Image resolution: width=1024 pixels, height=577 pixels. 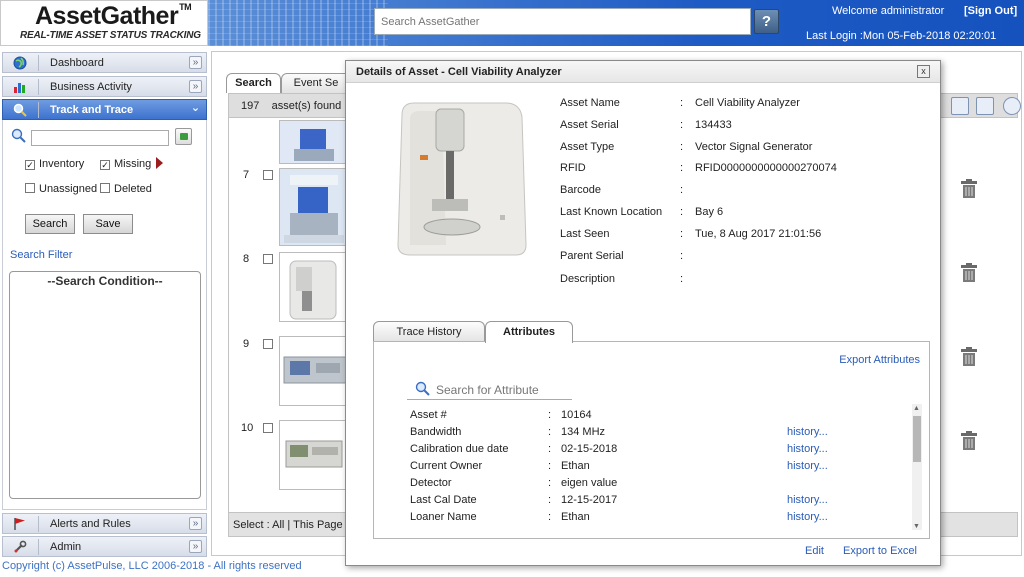 What do you see at coordinates (288, 525) in the screenshot?
I see `select-all-text: Select : All | This Page` at bounding box center [288, 525].